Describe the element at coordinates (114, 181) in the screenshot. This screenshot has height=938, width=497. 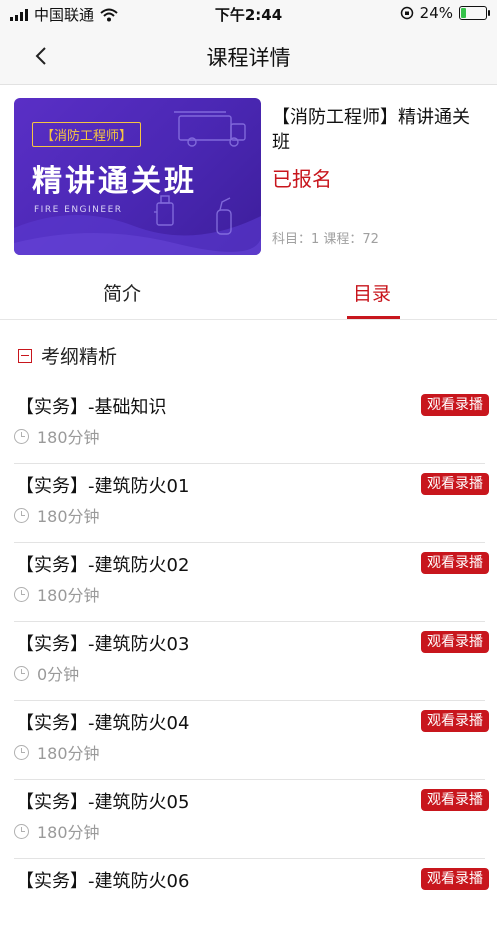
I see `cover-title: 精讲通关班` at that location.